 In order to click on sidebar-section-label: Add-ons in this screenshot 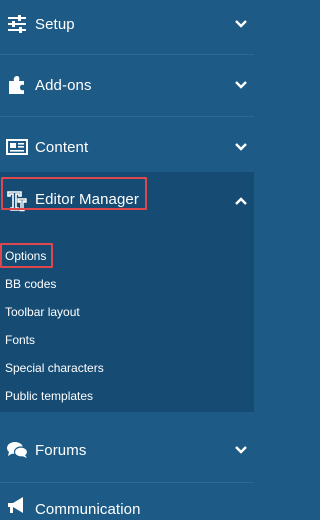, I will do `click(63, 85)`.